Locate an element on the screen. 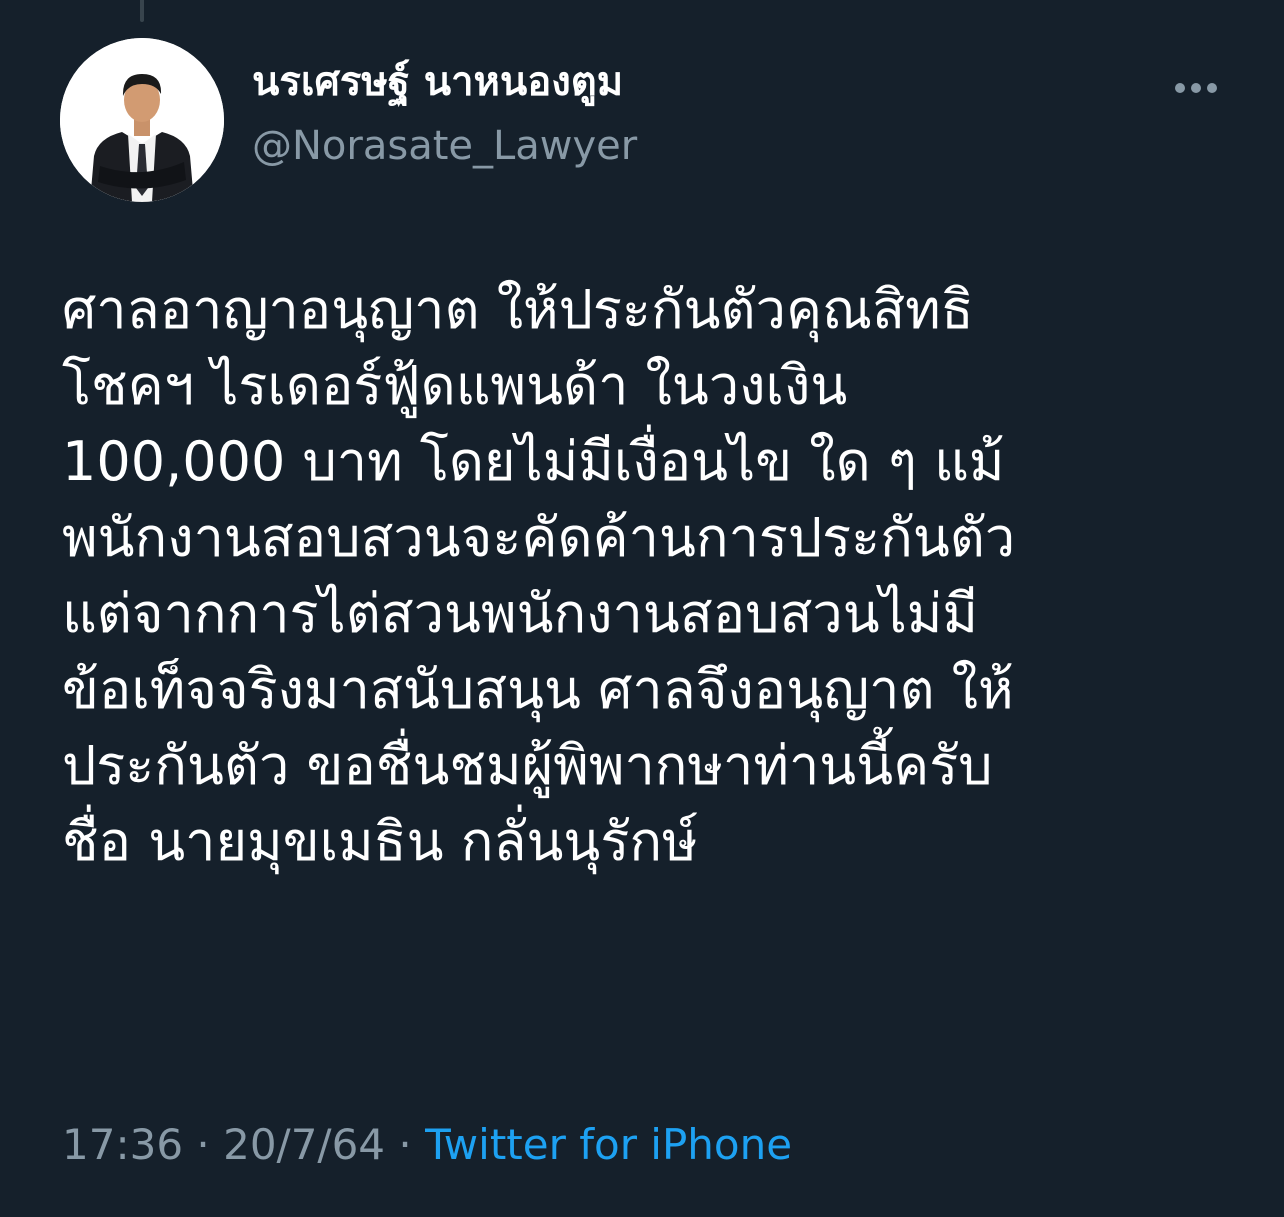  ellipsis-horizontal-icon is located at coordinates (1196, 88).